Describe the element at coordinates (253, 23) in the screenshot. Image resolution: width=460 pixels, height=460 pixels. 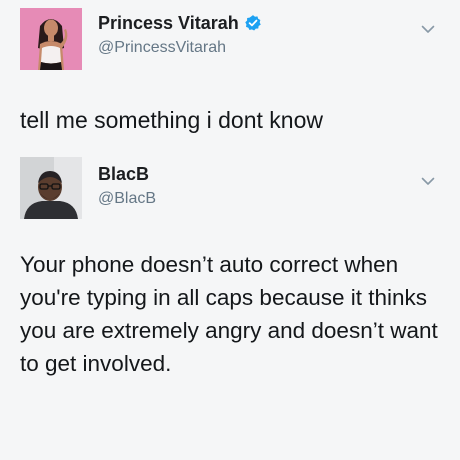
I see `verified-badge-icon` at that location.